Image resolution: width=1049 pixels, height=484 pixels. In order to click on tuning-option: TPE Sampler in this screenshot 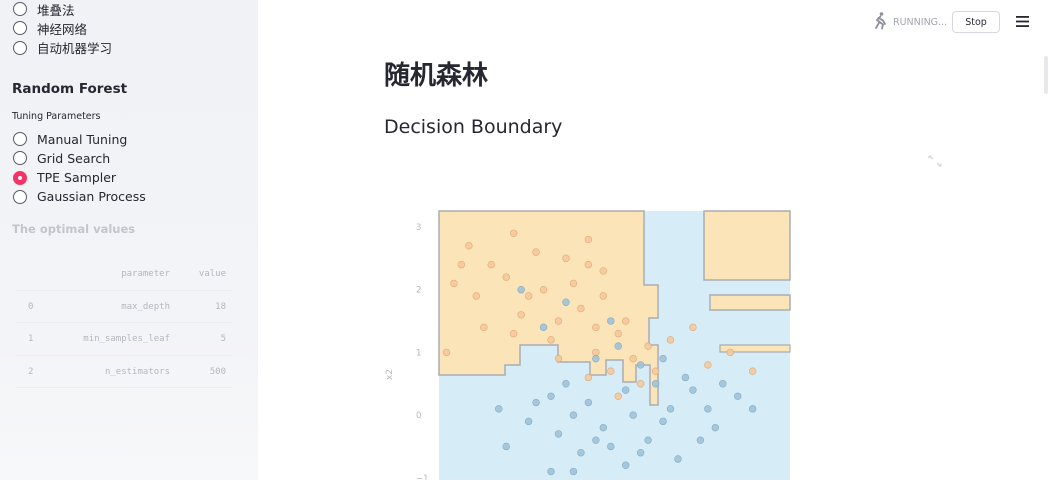, I will do `click(64, 178)`.